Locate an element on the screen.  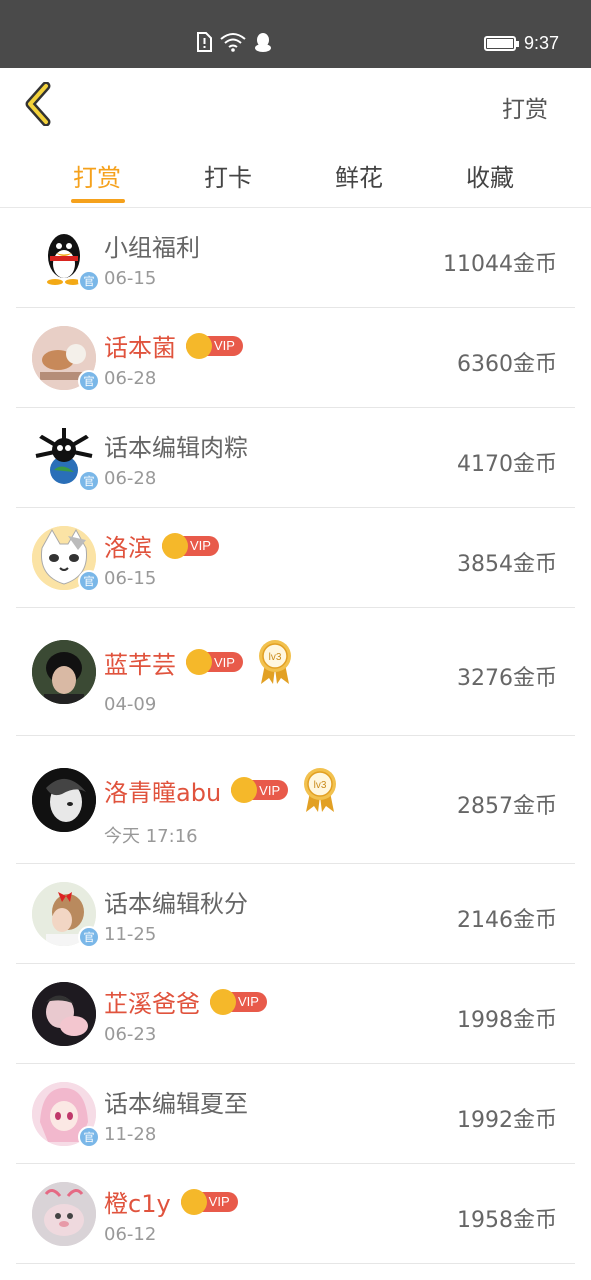
header: 打赏 is located at coordinates (295, 104).